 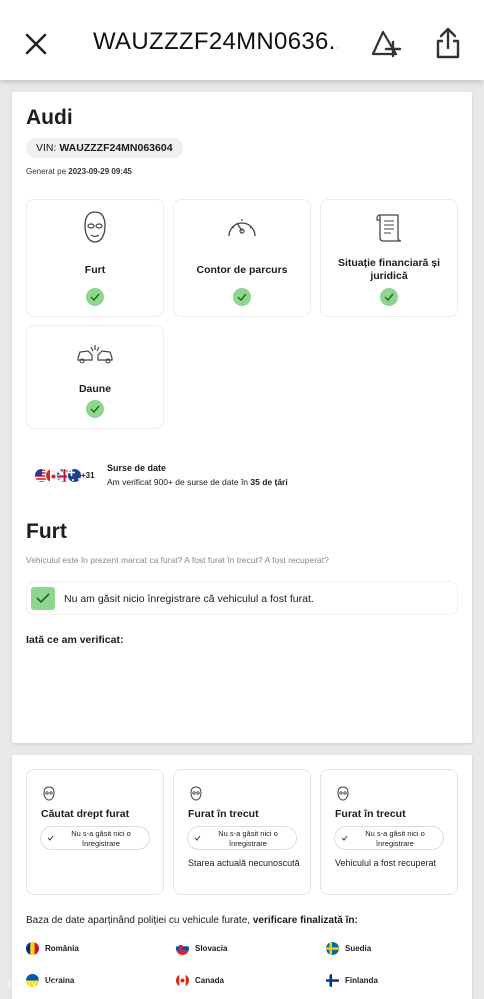 I want to click on flag-australia-icon, so click(x=74, y=475).